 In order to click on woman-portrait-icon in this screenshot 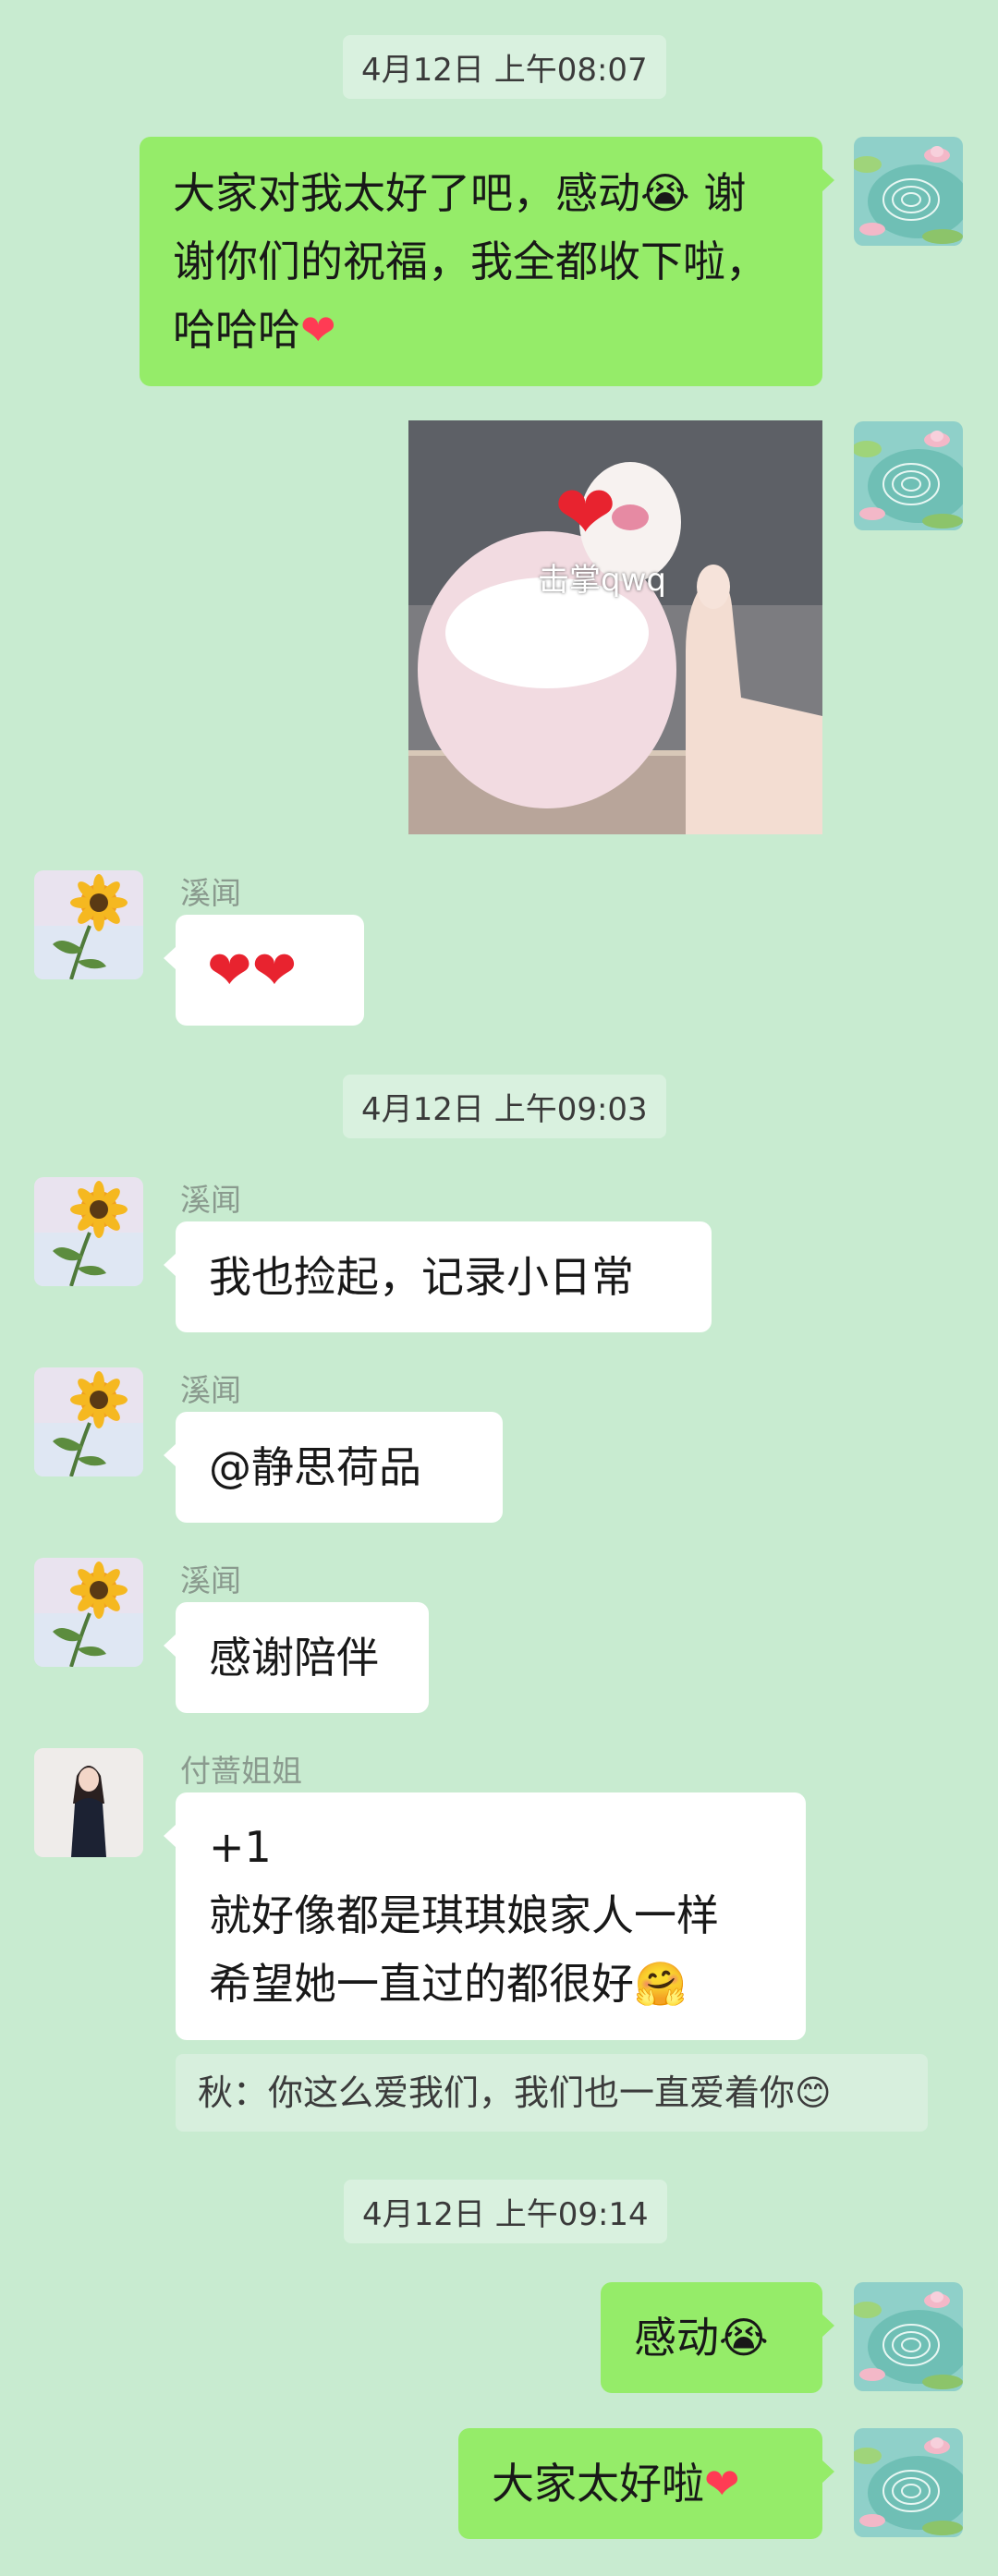, I will do `click(88, 1802)`.